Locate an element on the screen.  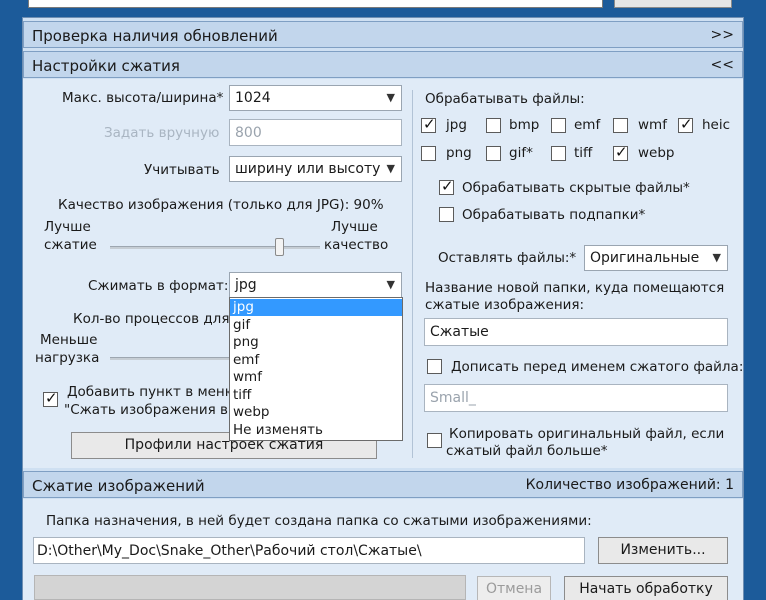
folder-name-line2: сжатые изображения: is located at coordinates (505, 305).